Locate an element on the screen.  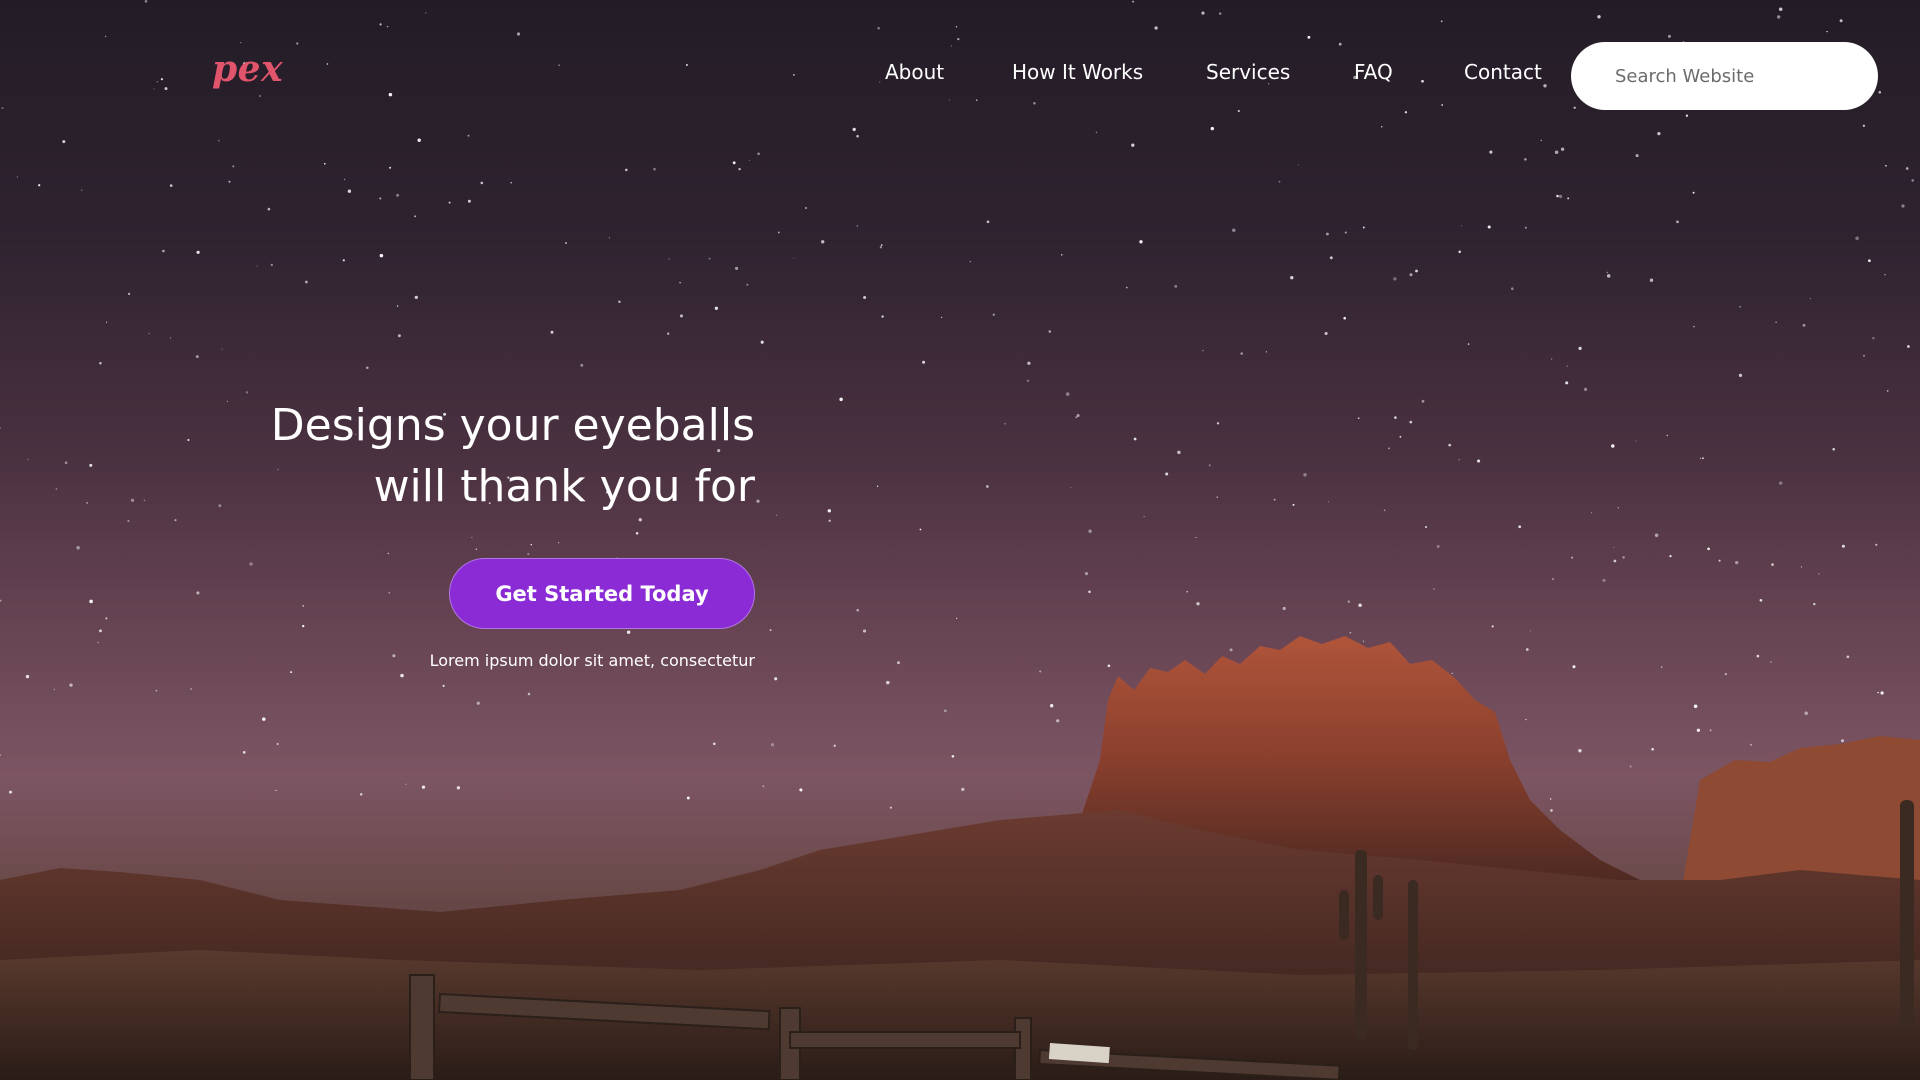
hero-title: Designs your eyeballs will thank you for is located at coordinates (505, 456).